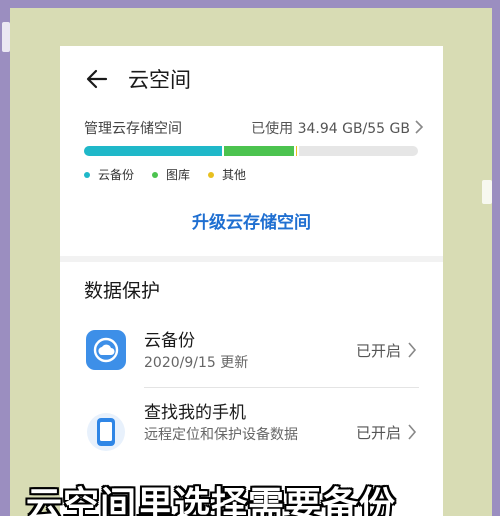 This screenshot has width=500, height=516. I want to click on usage-segment-backup, so click(154, 151).